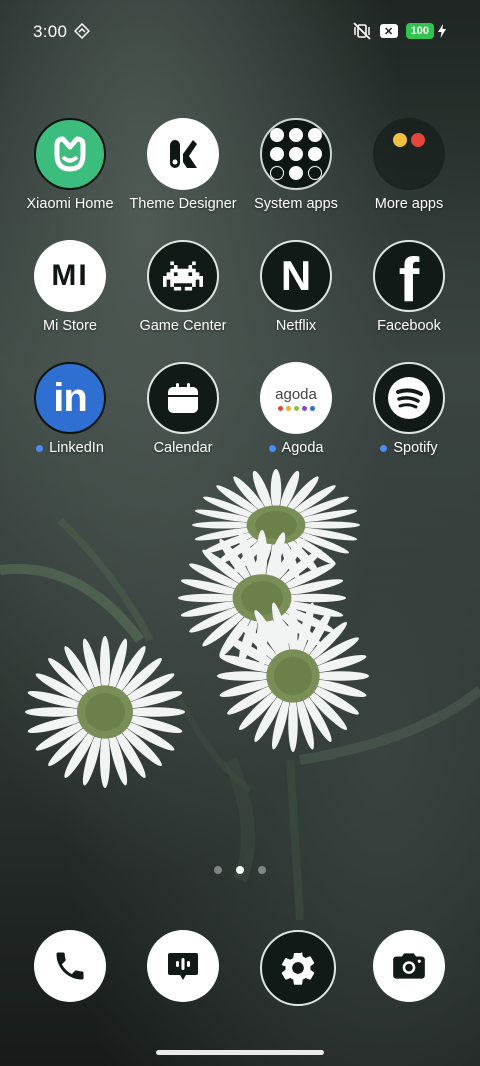 The width and height of the screenshot is (480, 1066). I want to click on linkedin-icon: in, so click(70, 398).